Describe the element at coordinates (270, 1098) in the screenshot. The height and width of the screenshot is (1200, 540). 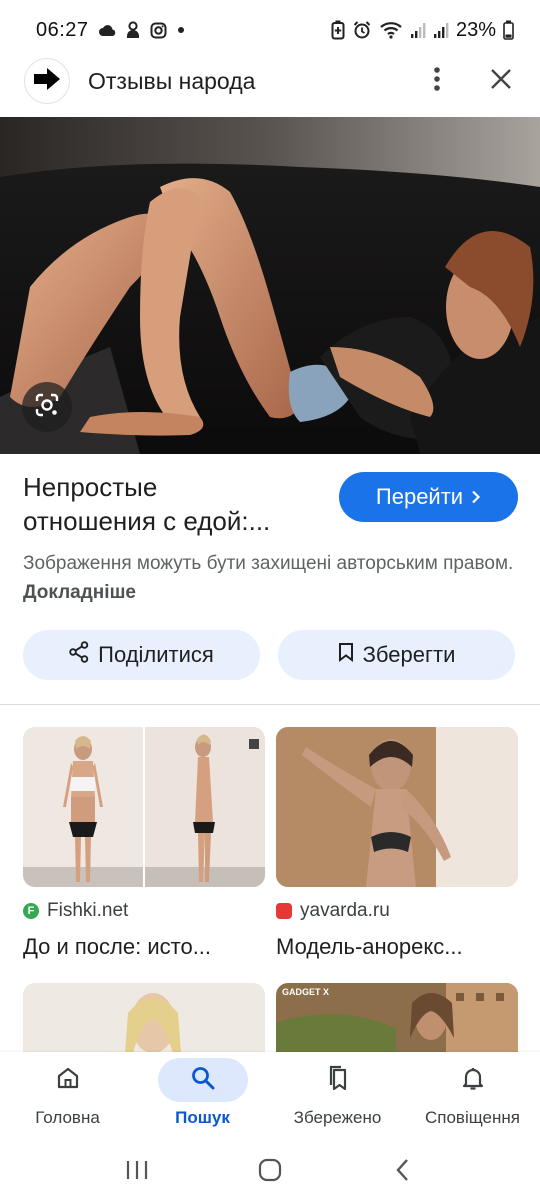
I see `bottom-navigation: Головна Пошук Збережено Сповіщення` at that location.